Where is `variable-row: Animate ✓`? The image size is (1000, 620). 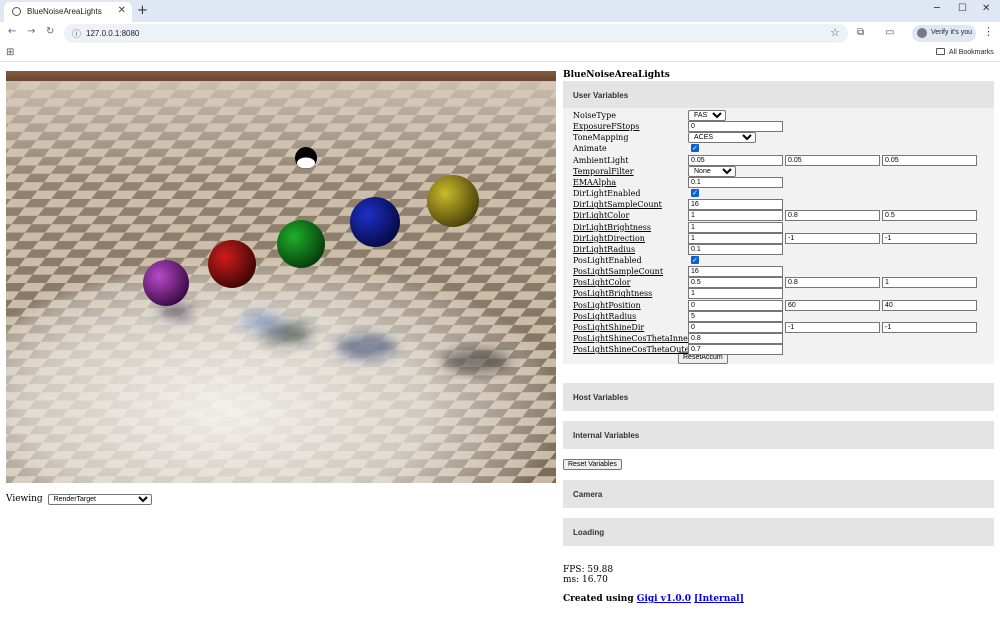
variable-row: Animate ✓ is located at coordinates (783, 148).